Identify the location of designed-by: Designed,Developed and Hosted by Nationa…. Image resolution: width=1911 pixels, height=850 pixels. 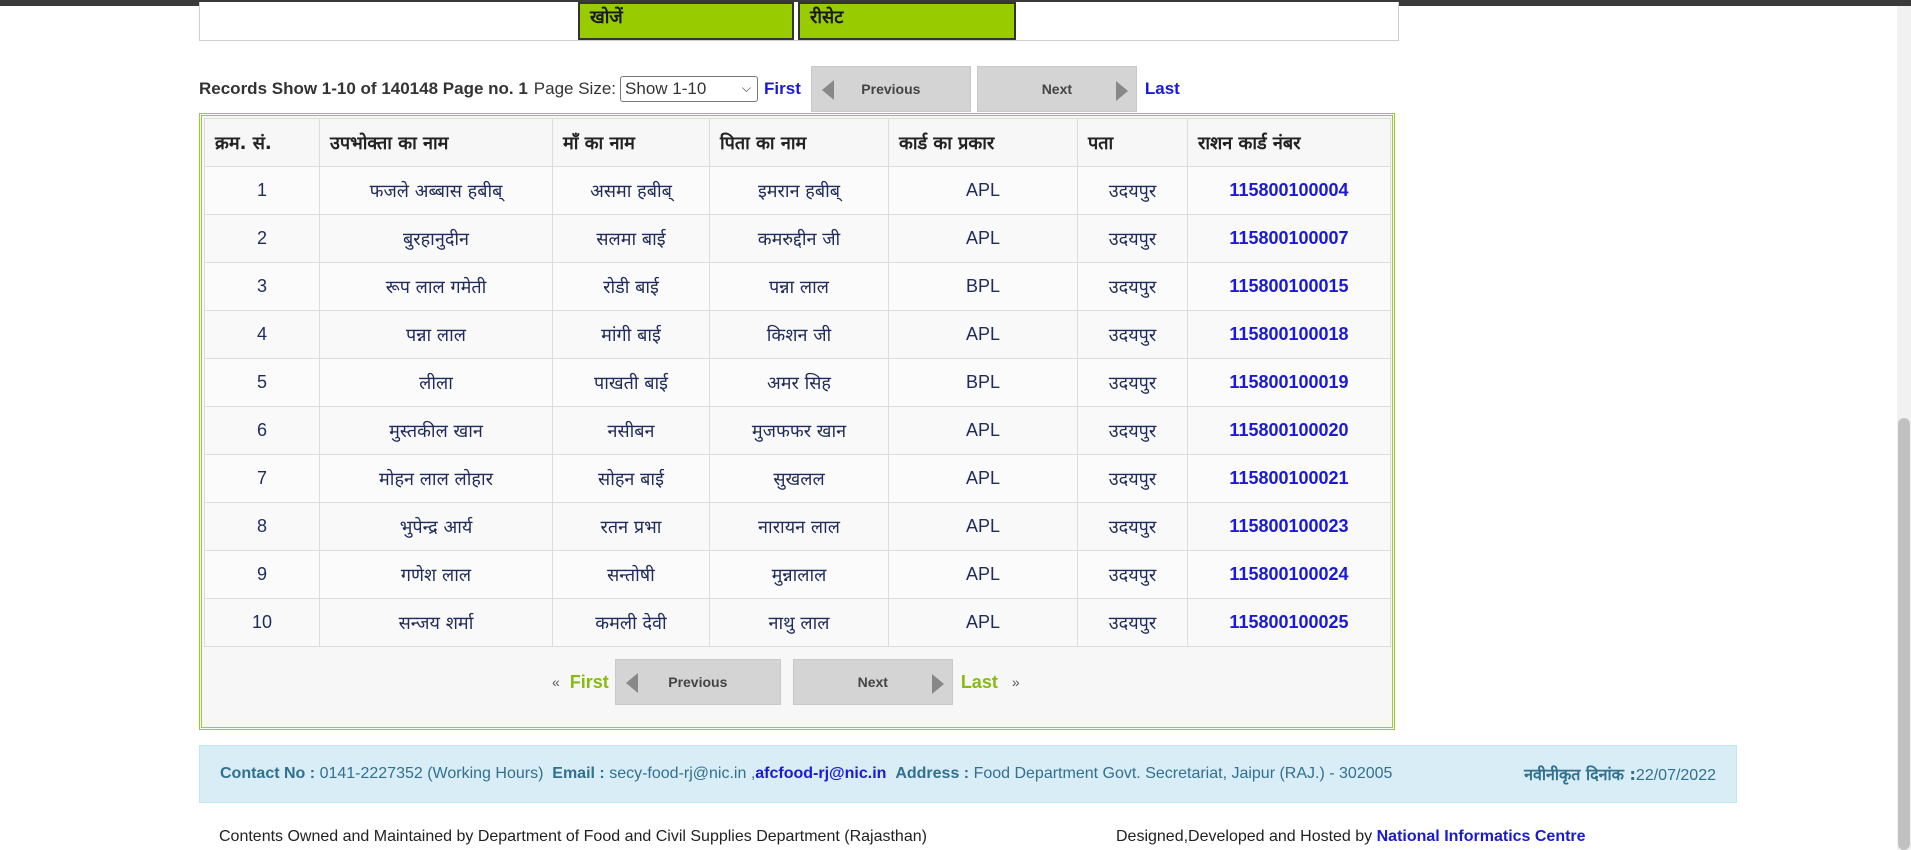
(1351, 837).